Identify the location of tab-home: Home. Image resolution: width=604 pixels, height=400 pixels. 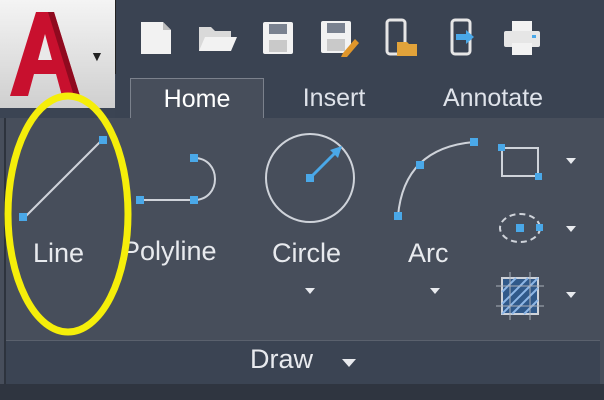
(197, 98).